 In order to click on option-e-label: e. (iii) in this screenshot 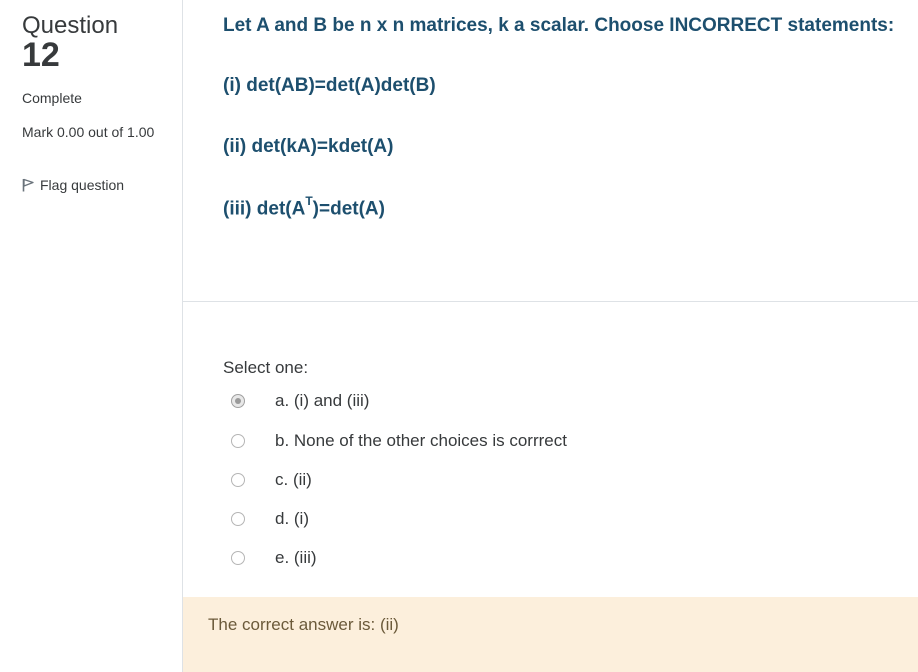, I will do `click(296, 557)`.